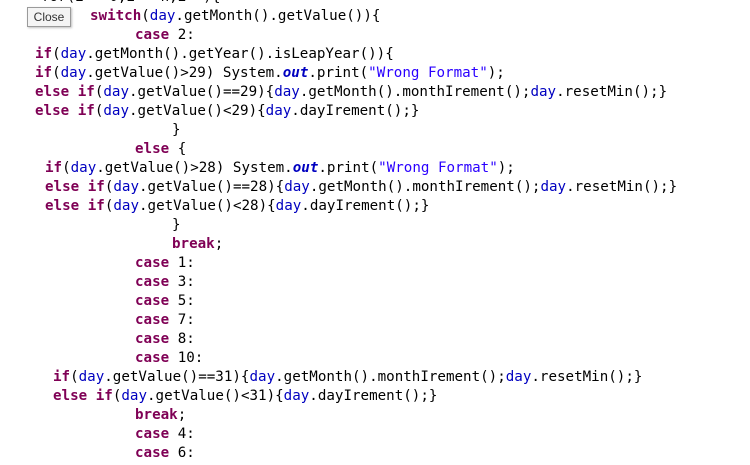 The height and width of the screenshot is (465, 750). Describe the element at coordinates (165, 453) in the screenshot. I see `code-line: case 6:` at that location.